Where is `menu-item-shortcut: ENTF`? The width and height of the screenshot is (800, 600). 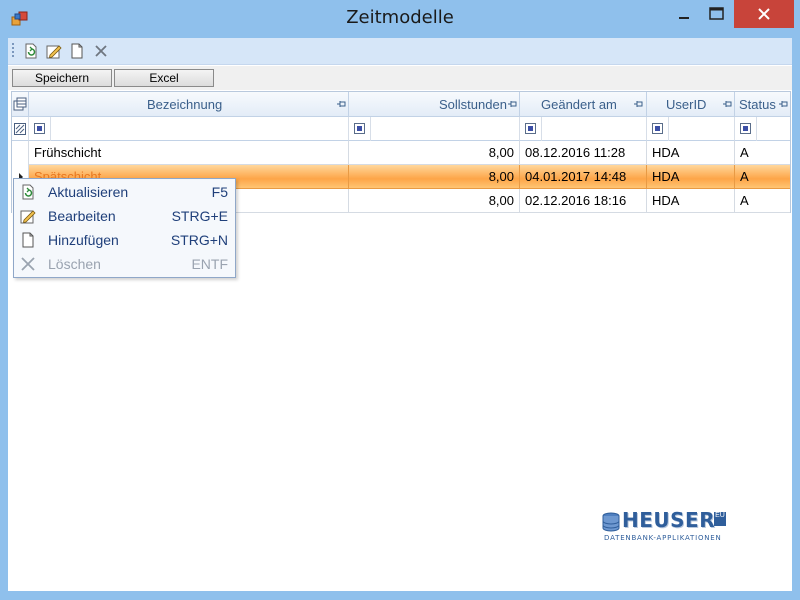 menu-item-shortcut: ENTF is located at coordinates (209, 264).